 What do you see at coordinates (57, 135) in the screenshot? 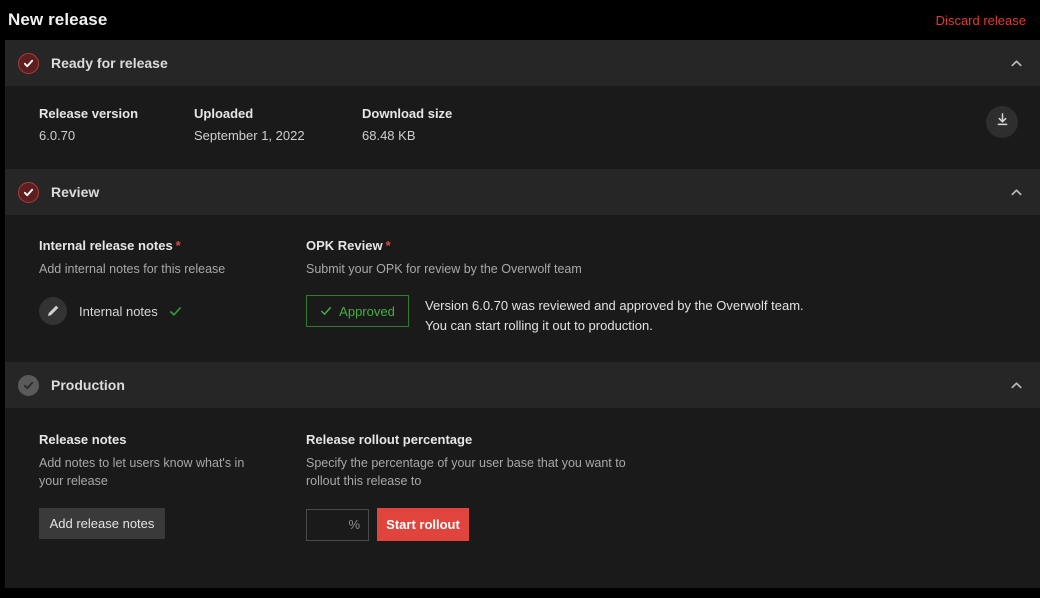
I see `field-value-release-version: 6.0.70` at bounding box center [57, 135].